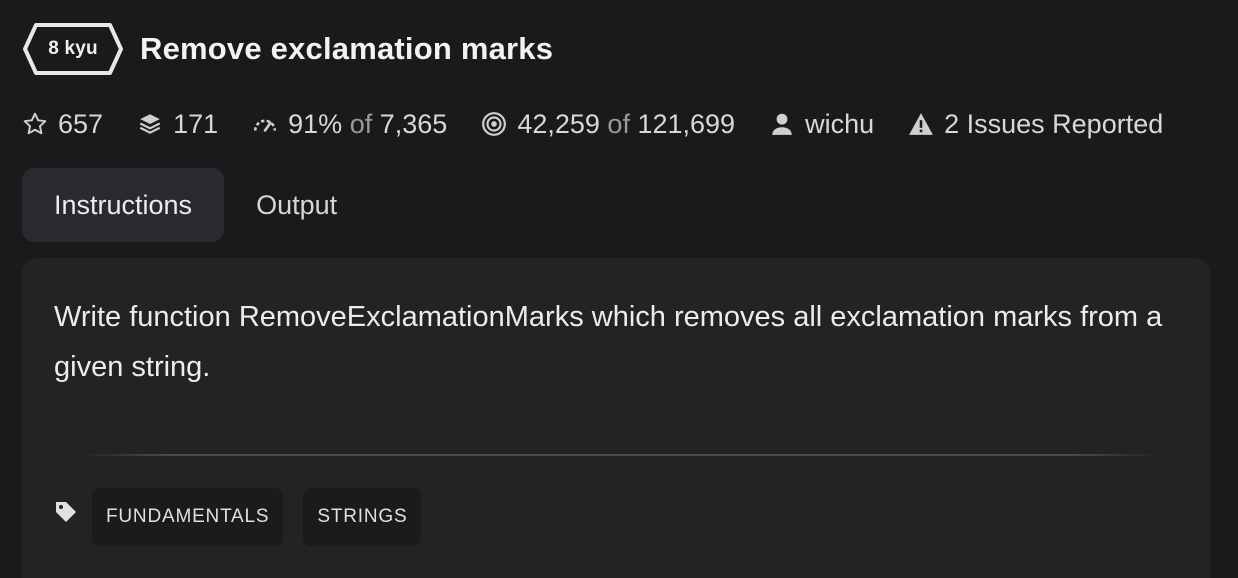 The image size is (1238, 578). What do you see at coordinates (494, 124) in the screenshot?
I see `target-icon` at bounding box center [494, 124].